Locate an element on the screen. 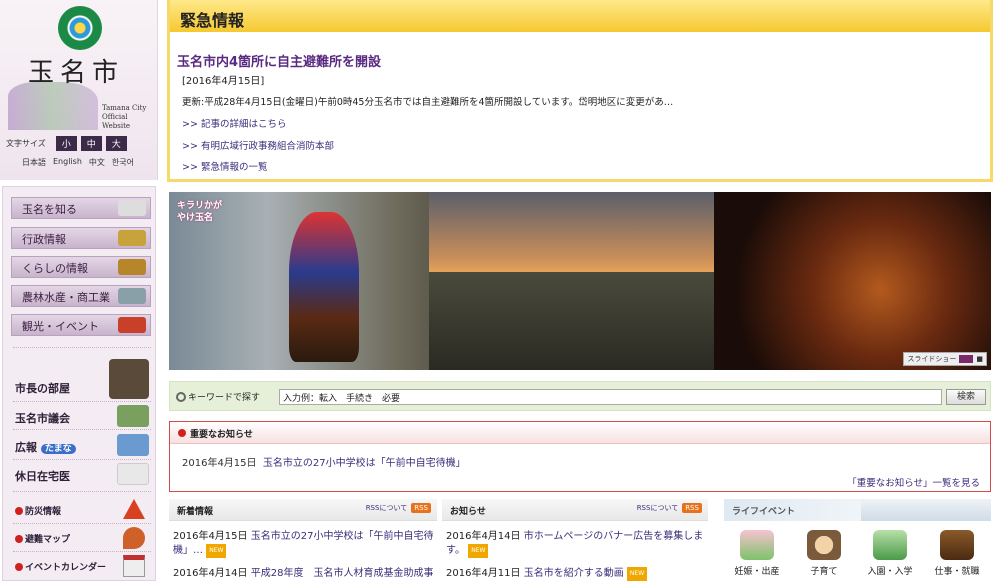 This screenshot has height=581, width=1002. mayor-photo-icon is located at coordinates (129, 379).